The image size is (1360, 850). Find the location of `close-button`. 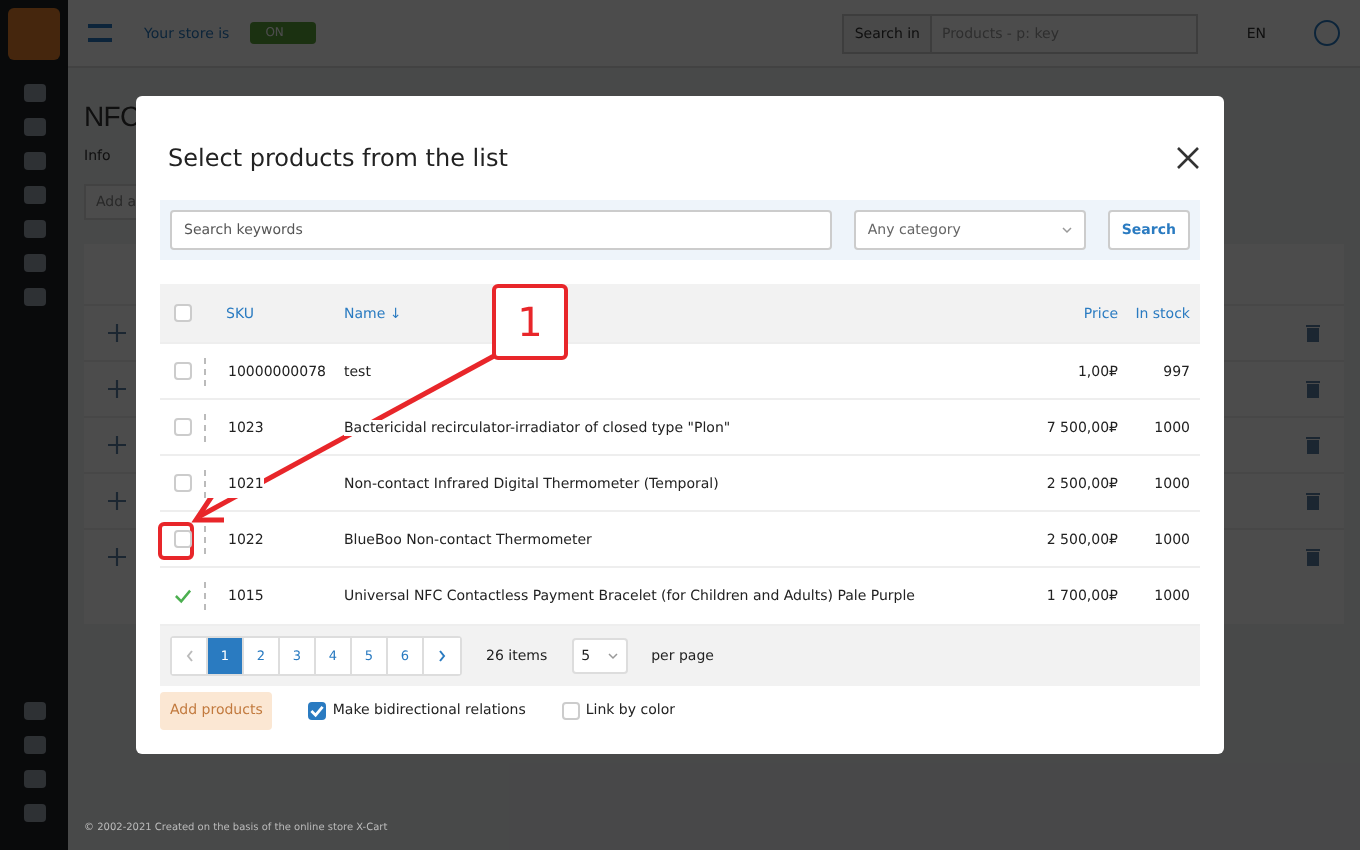

close-button is located at coordinates (1188, 158).